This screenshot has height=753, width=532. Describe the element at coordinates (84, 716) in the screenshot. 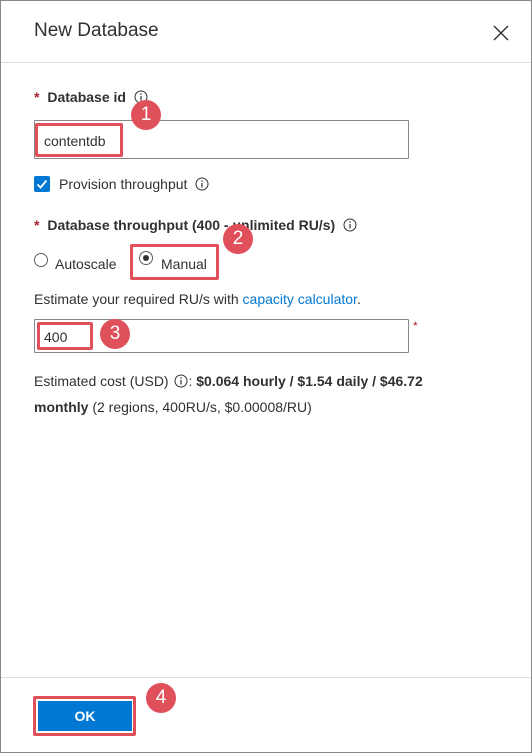

I see `highlight-ok` at that location.